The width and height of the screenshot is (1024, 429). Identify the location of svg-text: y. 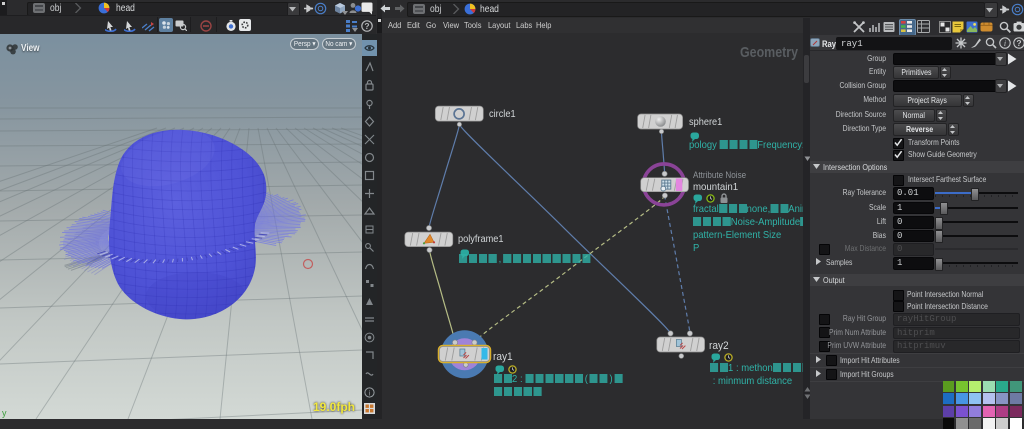
(4, 413).